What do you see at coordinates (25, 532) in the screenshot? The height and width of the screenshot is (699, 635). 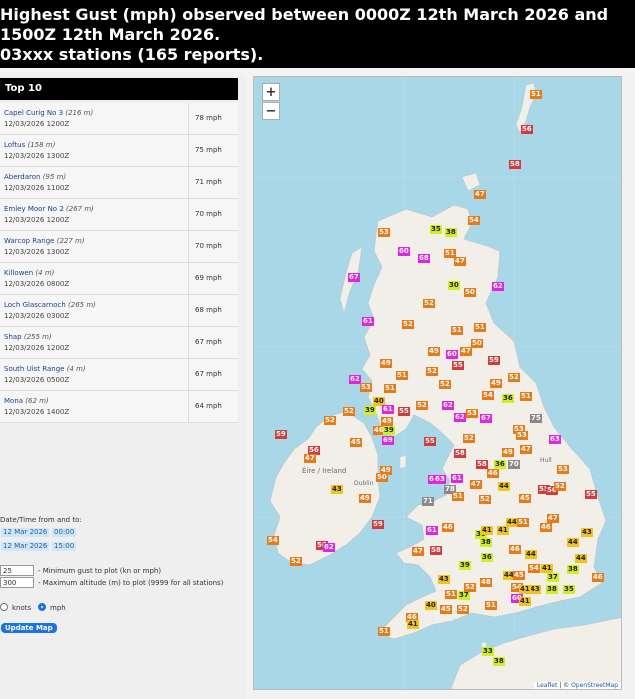 I see `from-date-picker: 12 Mar 2026` at bounding box center [25, 532].